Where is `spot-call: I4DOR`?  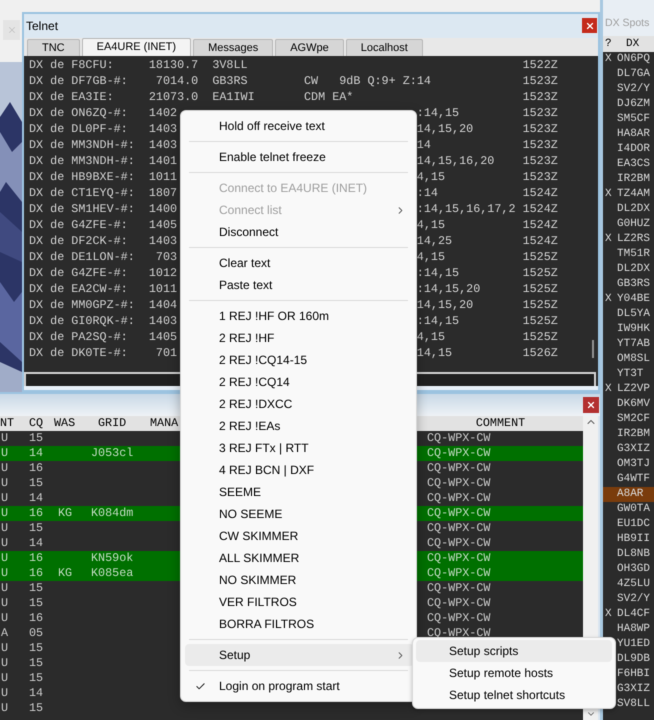
spot-call: I4DOR is located at coordinates (633, 149).